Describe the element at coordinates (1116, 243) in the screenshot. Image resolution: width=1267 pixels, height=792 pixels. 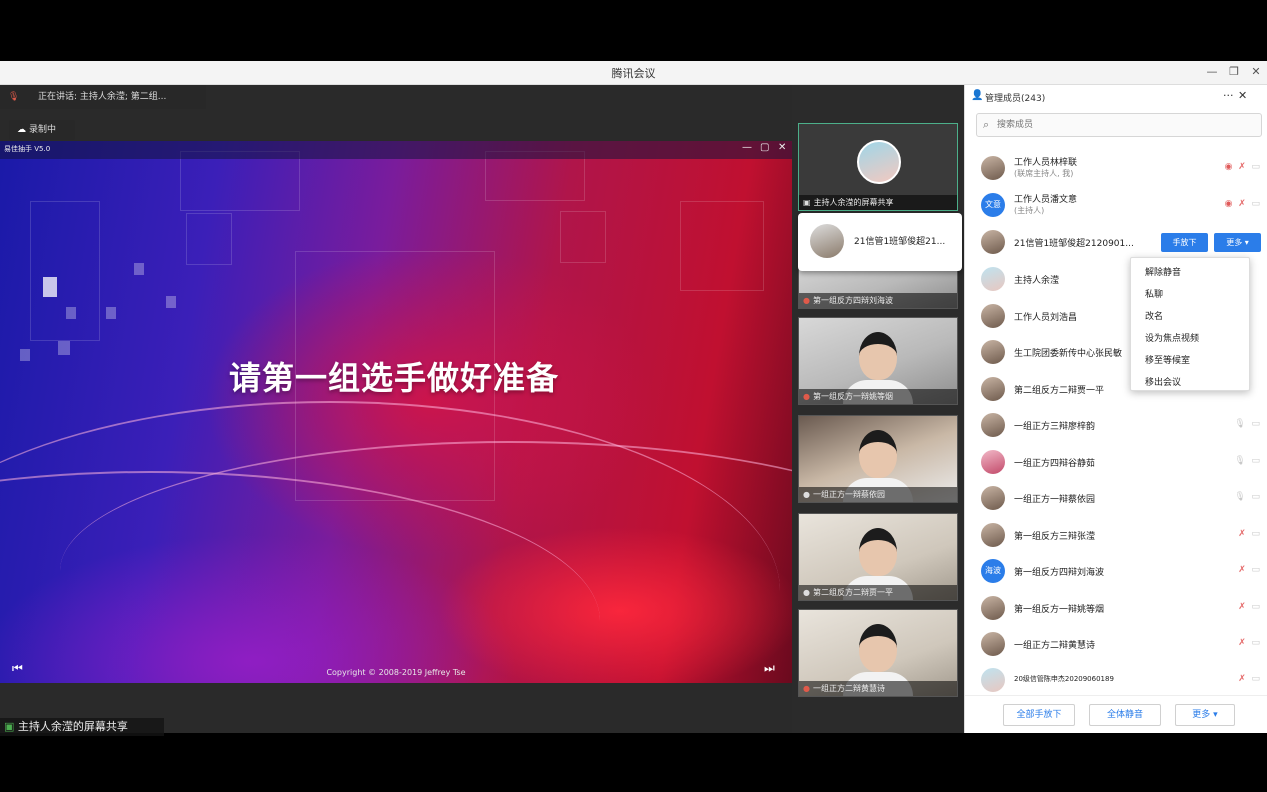
I see `member-row: 21信管1班邹俊超2120901... 手放下 更多 ▾` at that location.